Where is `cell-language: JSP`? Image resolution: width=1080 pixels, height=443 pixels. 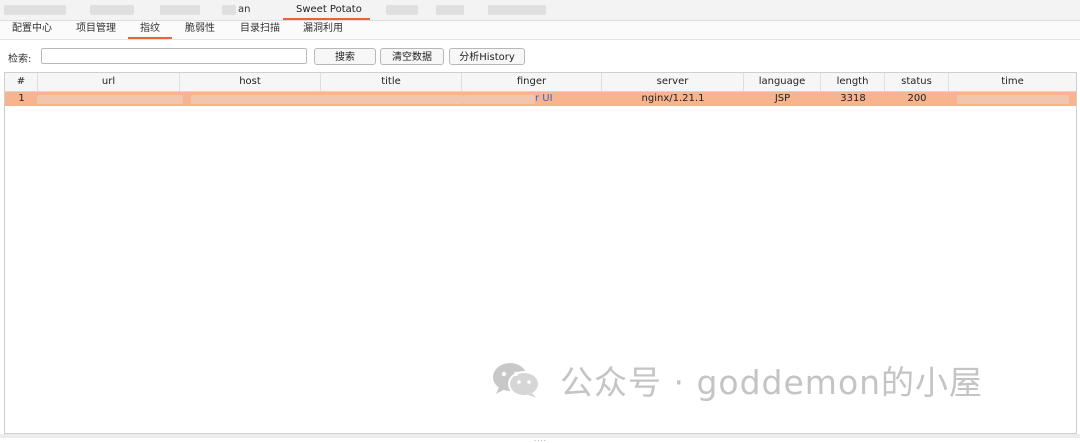 cell-language: JSP is located at coordinates (782, 98).